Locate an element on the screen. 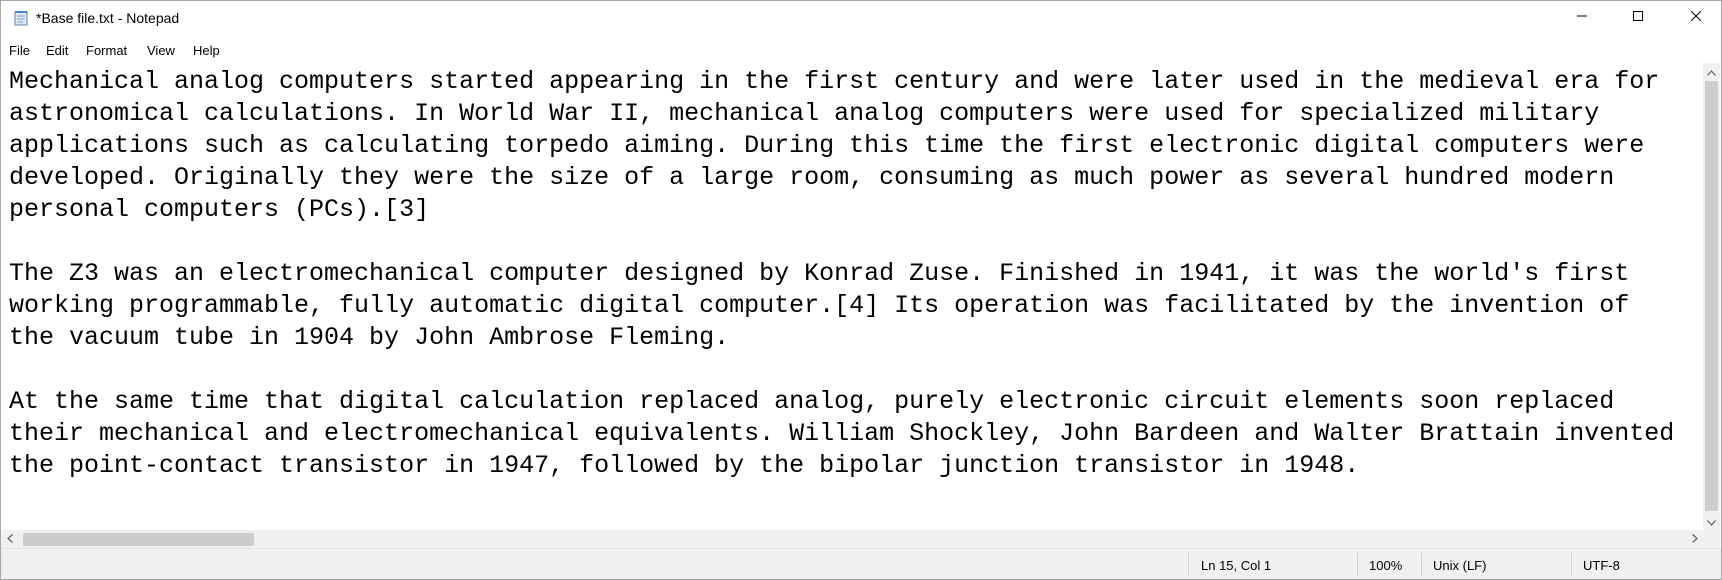 The height and width of the screenshot is (580, 1722). scroll-left-button is located at coordinates (9, 539).